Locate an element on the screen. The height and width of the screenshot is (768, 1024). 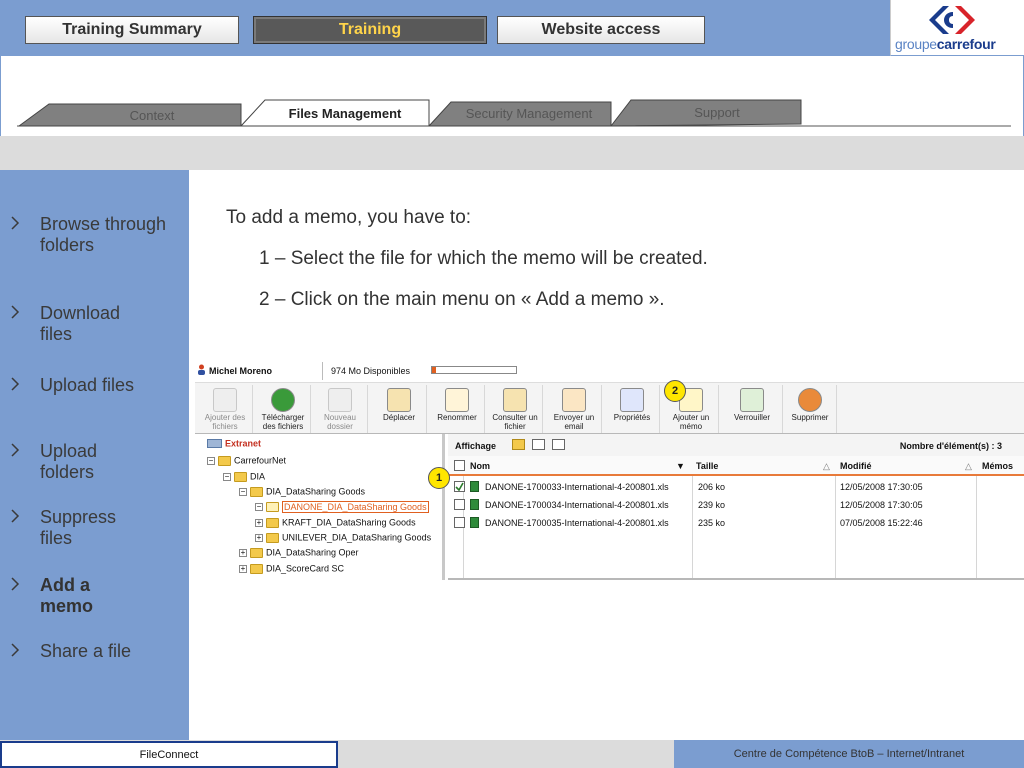
detail-view-icon is located at coordinates (558, 444).